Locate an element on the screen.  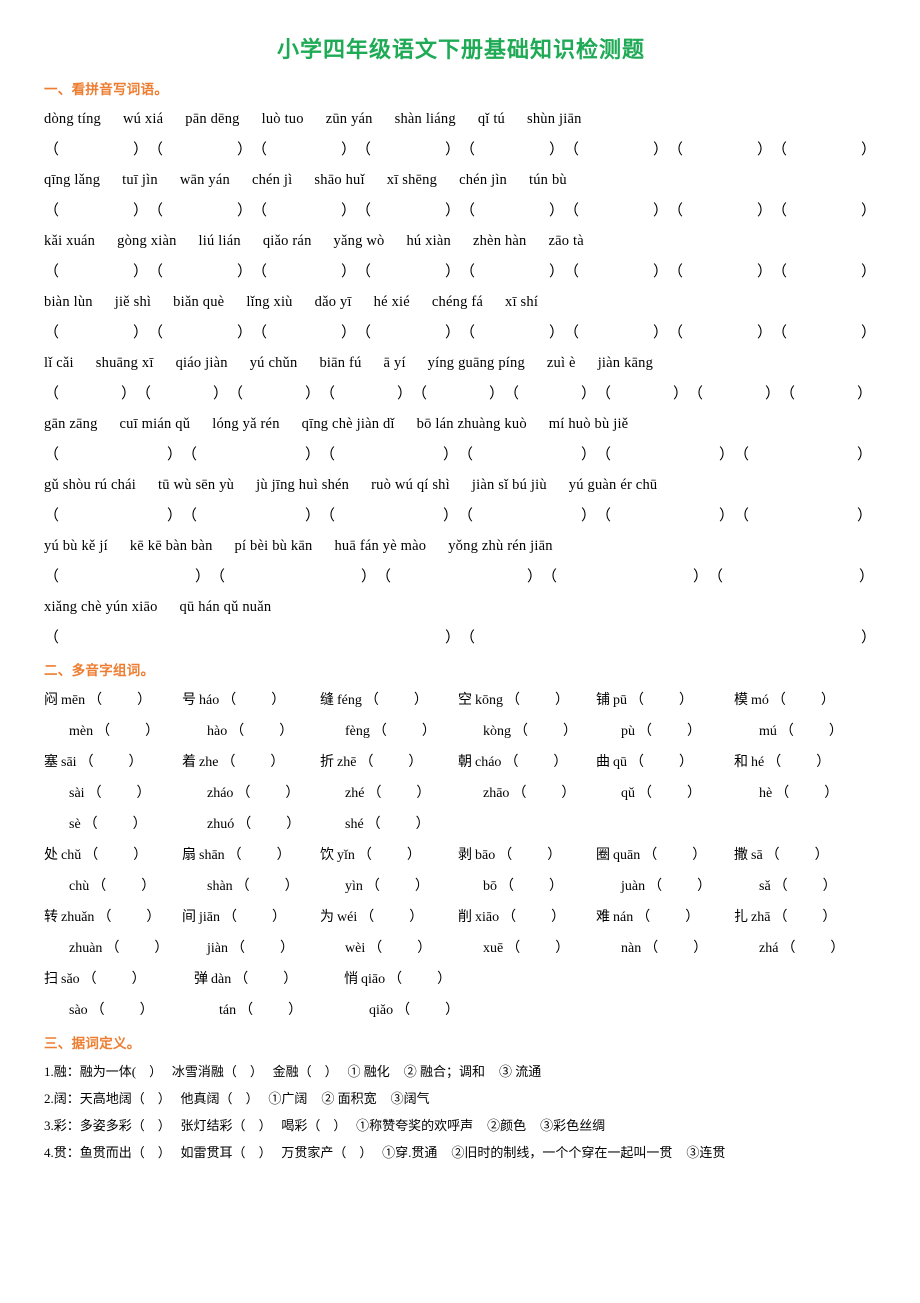
definition-usage-blank: 冰雪消融（ is located at coordinates (204, 1071).